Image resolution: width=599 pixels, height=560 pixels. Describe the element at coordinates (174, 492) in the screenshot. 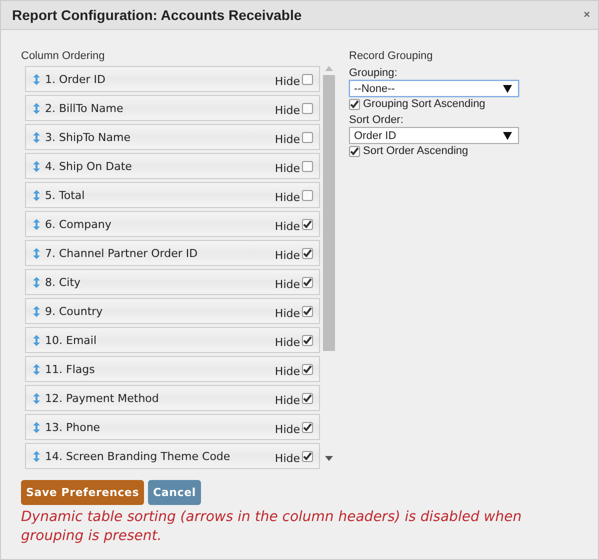

I see `cancel-button: Cancel` at that location.